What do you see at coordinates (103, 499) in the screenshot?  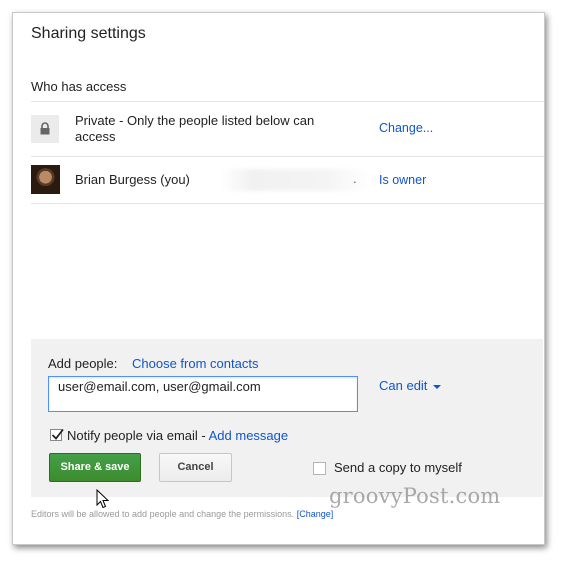 I see `mouse-pointer-icon` at bounding box center [103, 499].